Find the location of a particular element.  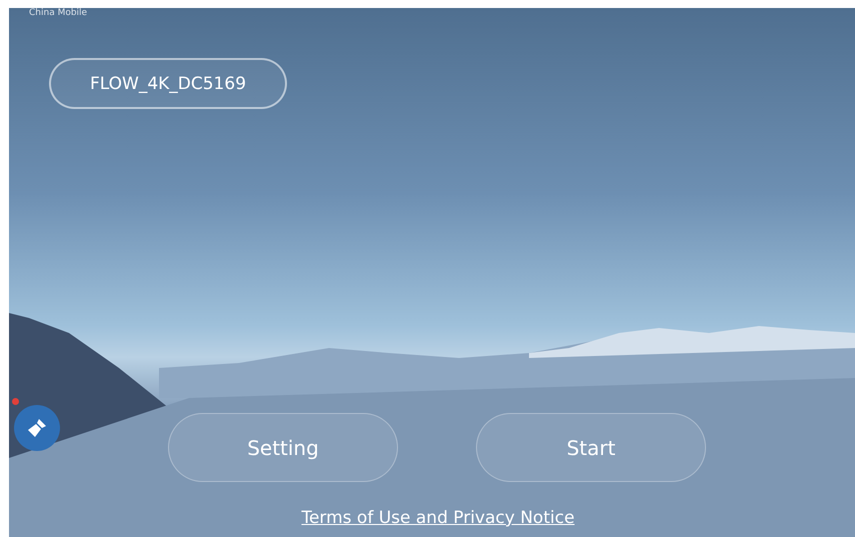

terms-link: Terms of Use and Privacy Notice is located at coordinates (438, 518).